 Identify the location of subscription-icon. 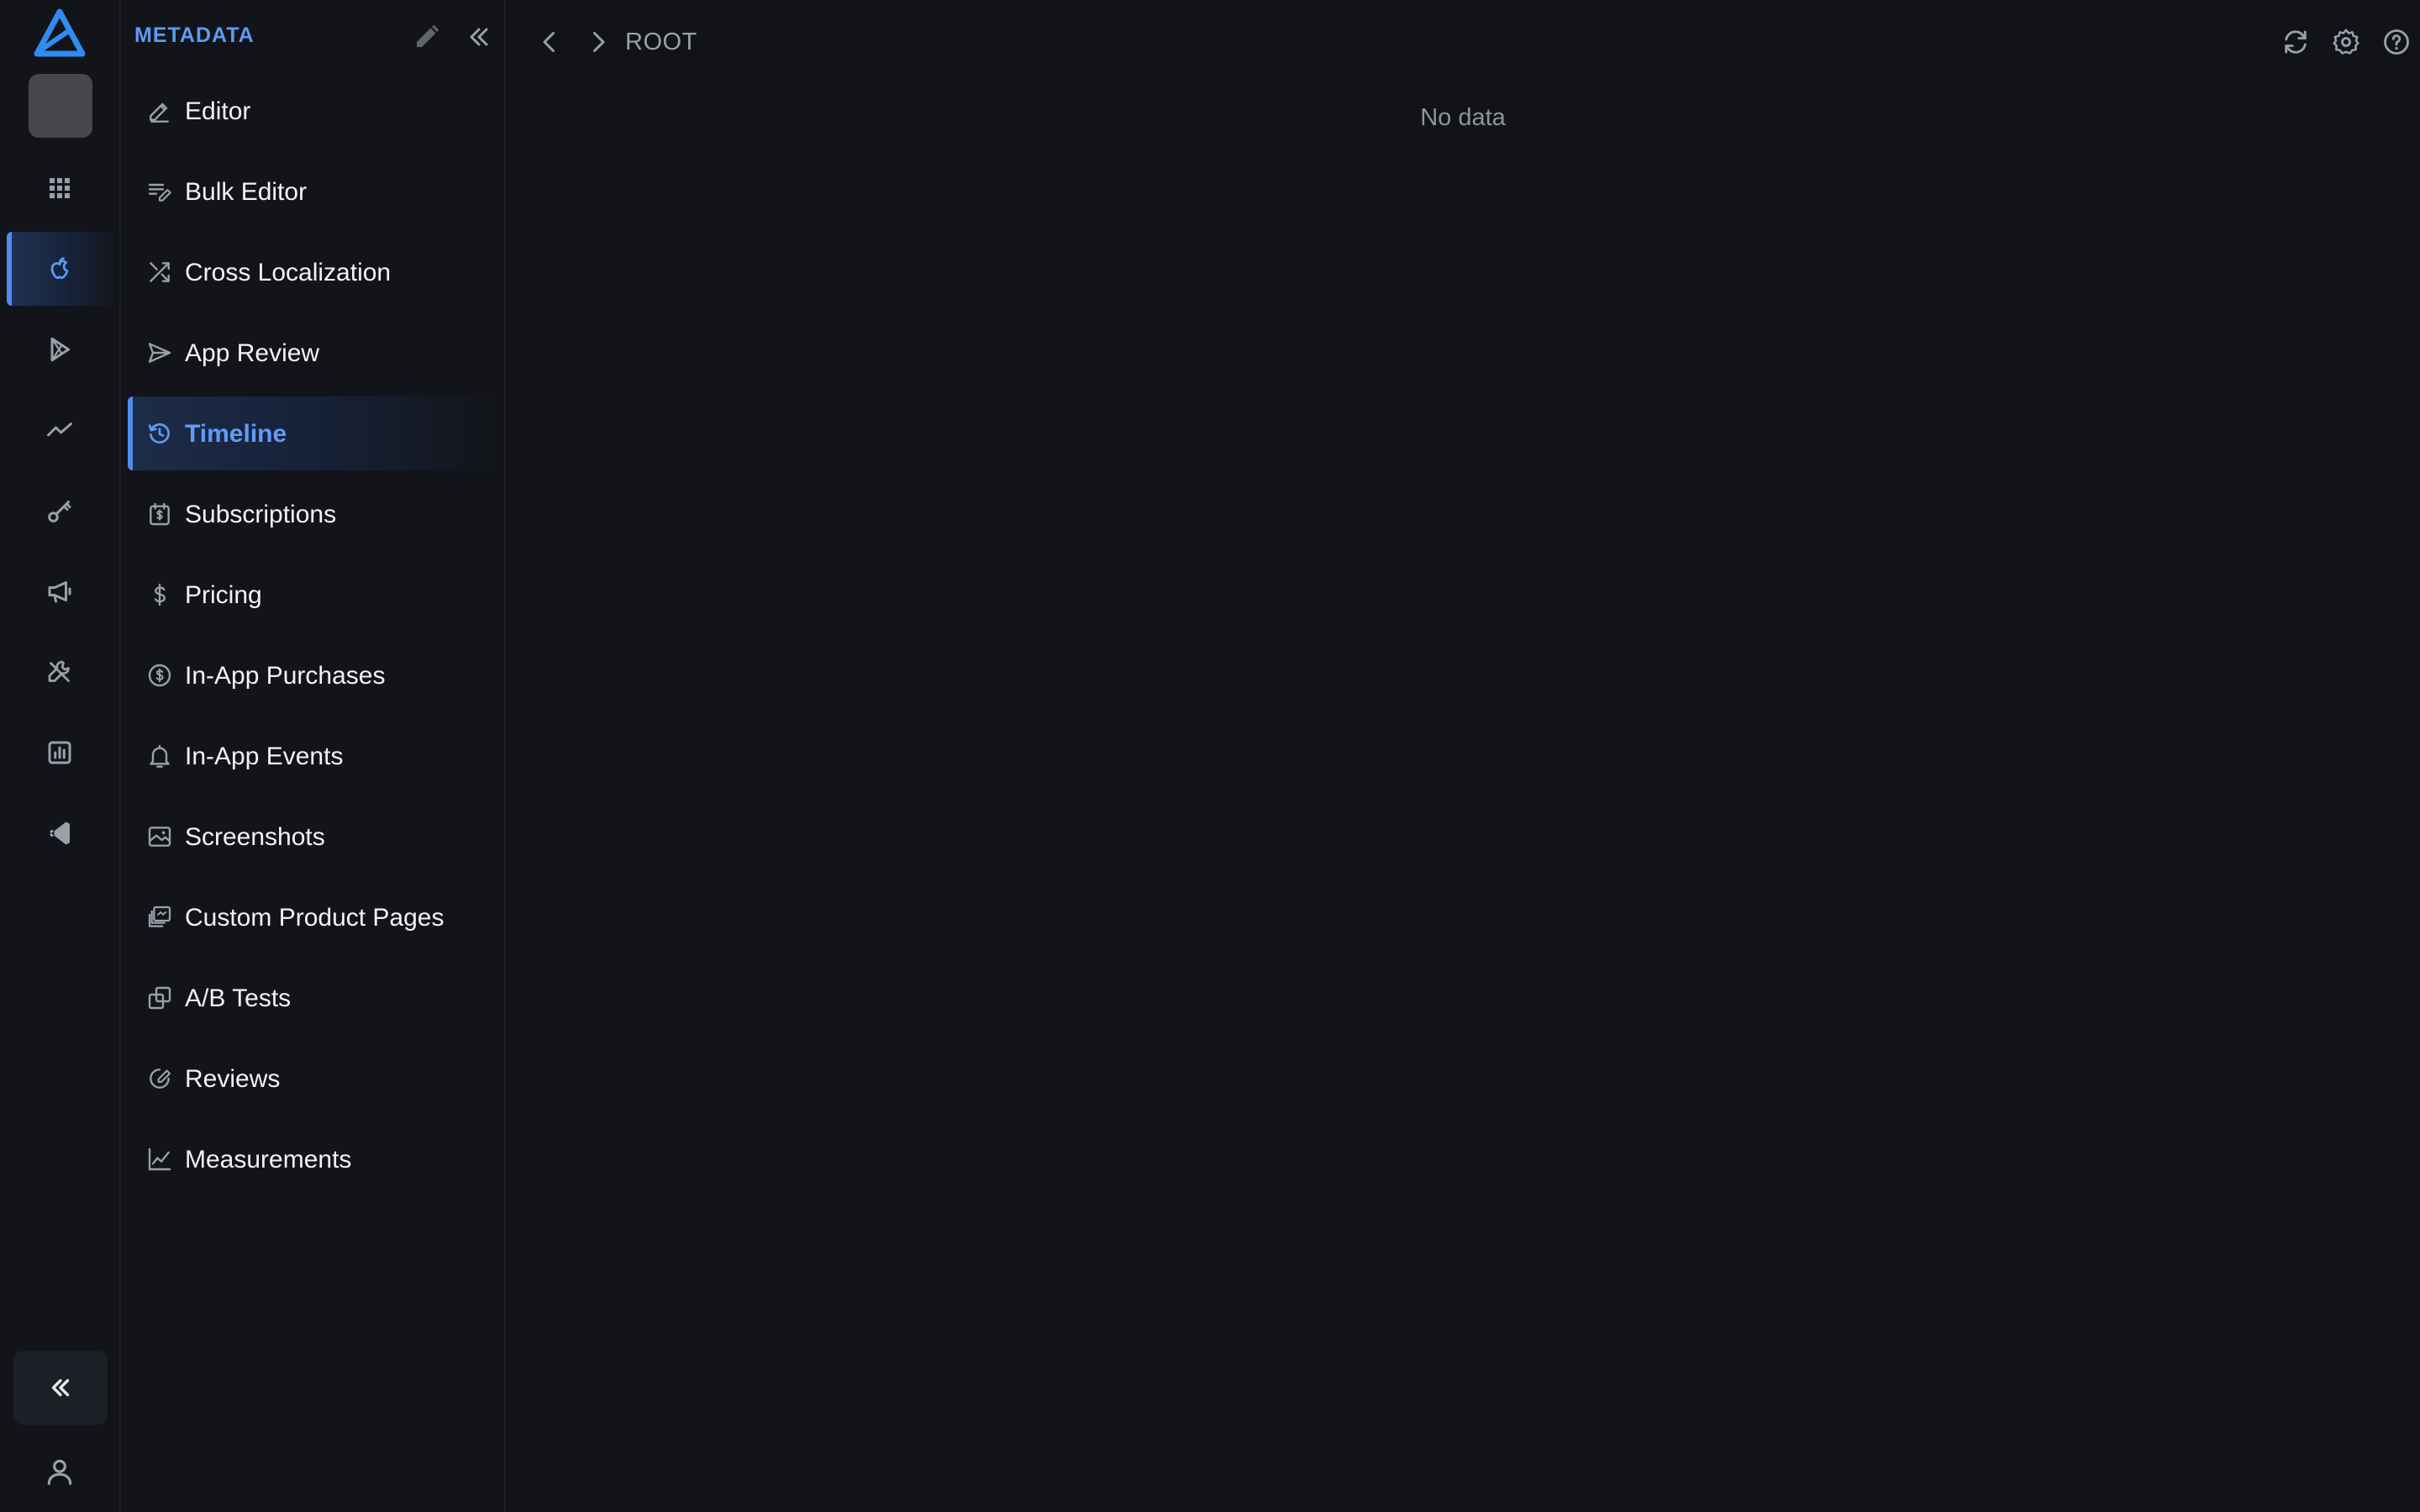
(160, 514).